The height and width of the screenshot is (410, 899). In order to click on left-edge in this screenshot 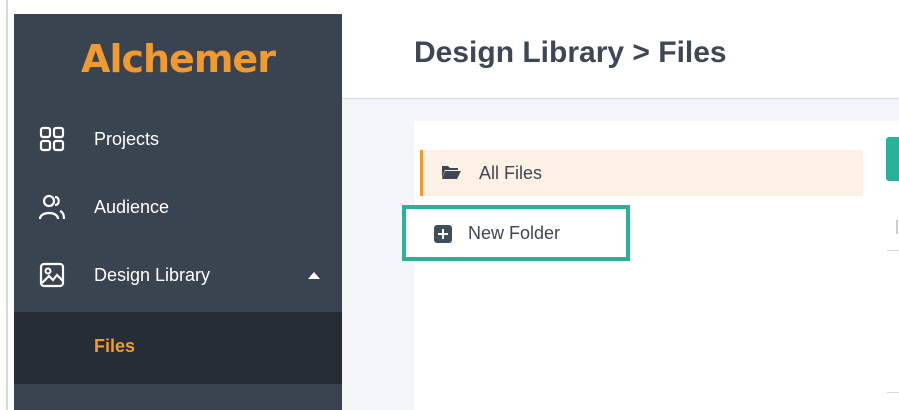, I will do `click(7, 205)`.